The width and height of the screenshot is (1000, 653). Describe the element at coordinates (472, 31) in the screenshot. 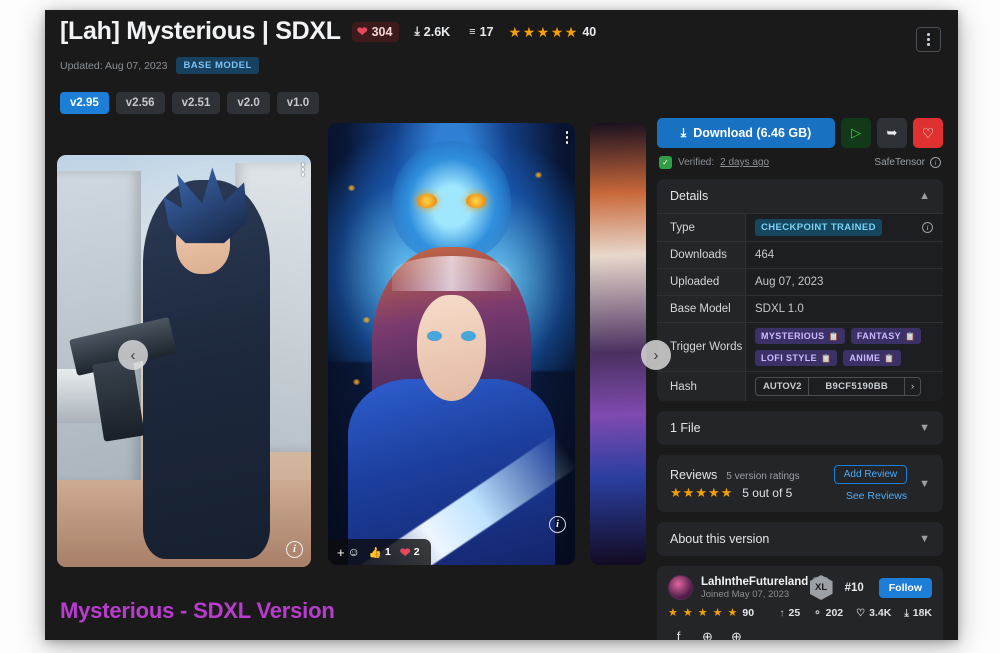

I see `comment-add-icon: ≡` at that location.